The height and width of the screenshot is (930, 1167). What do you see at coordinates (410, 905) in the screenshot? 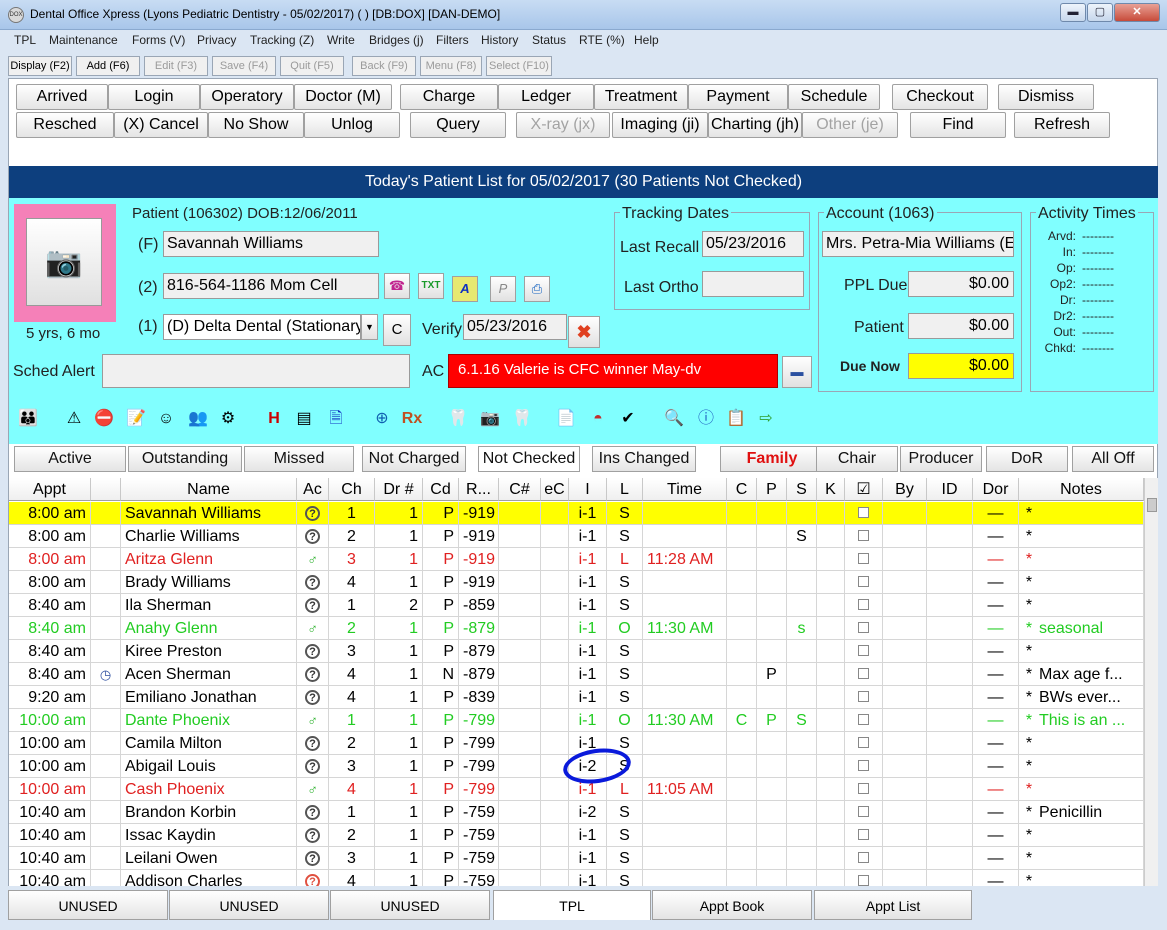
I see `tab-unused-3: UNUSED` at bounding box center [410, 905].